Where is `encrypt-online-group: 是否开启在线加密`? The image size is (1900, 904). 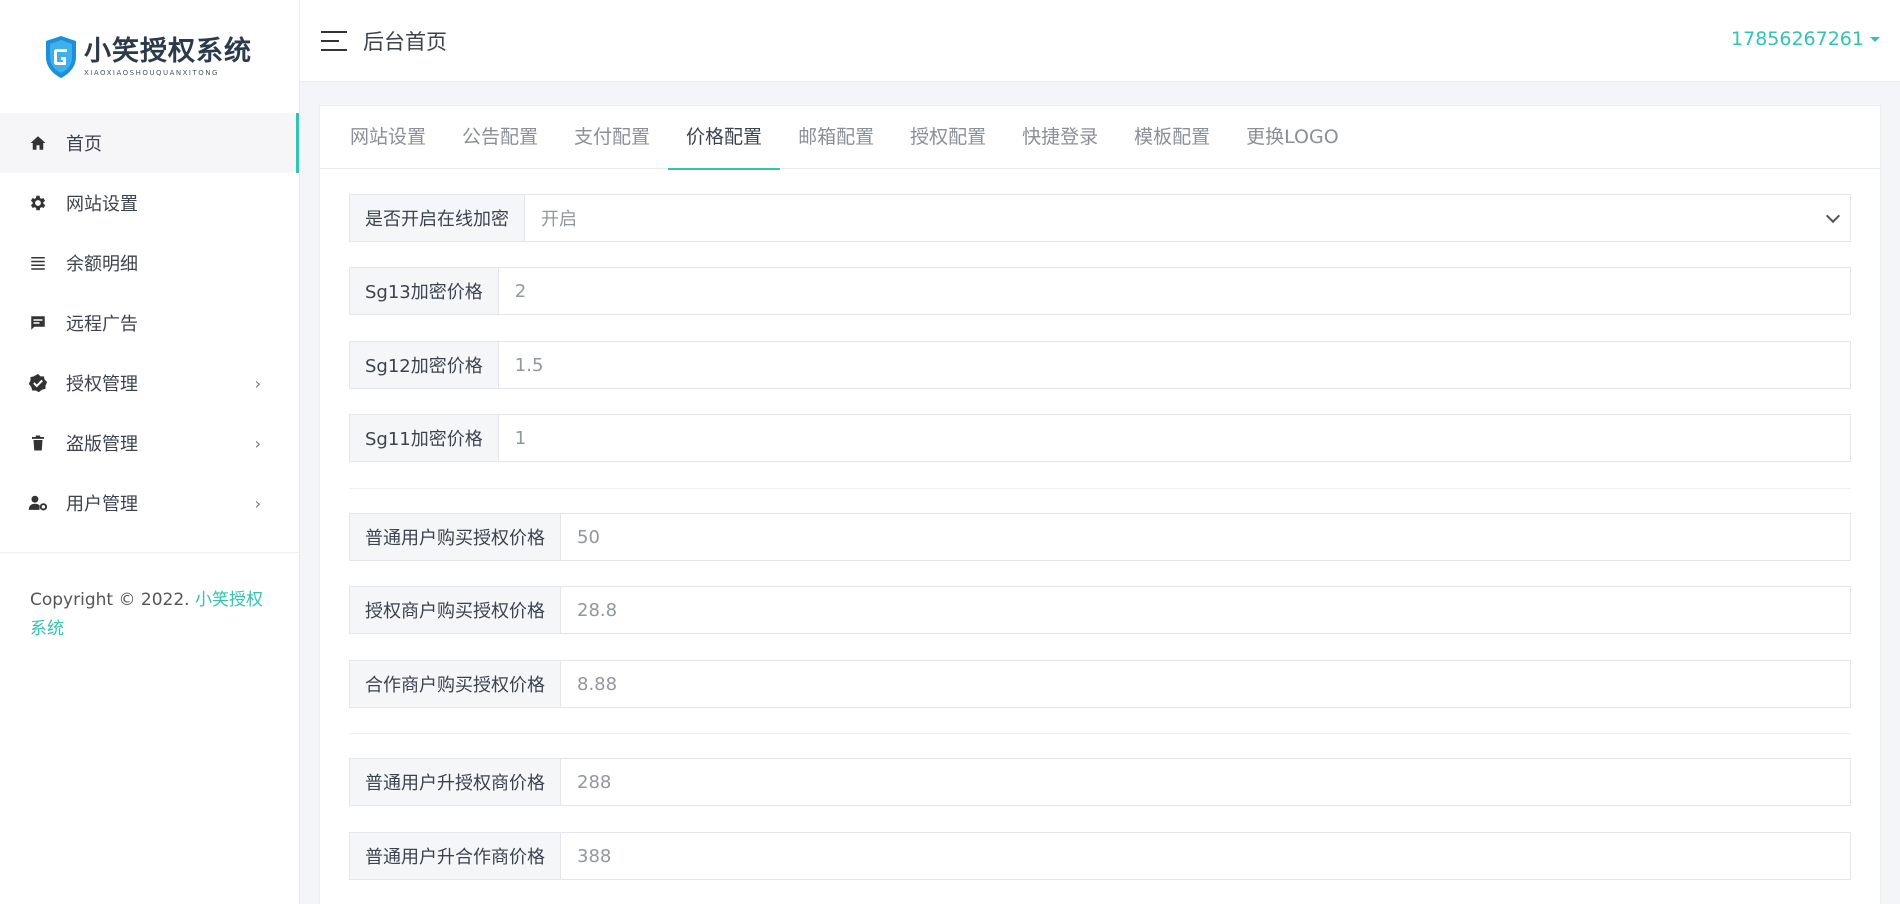
encrypt-online-group: 是否开启在线加密 is located at coordinates (1100, 218).